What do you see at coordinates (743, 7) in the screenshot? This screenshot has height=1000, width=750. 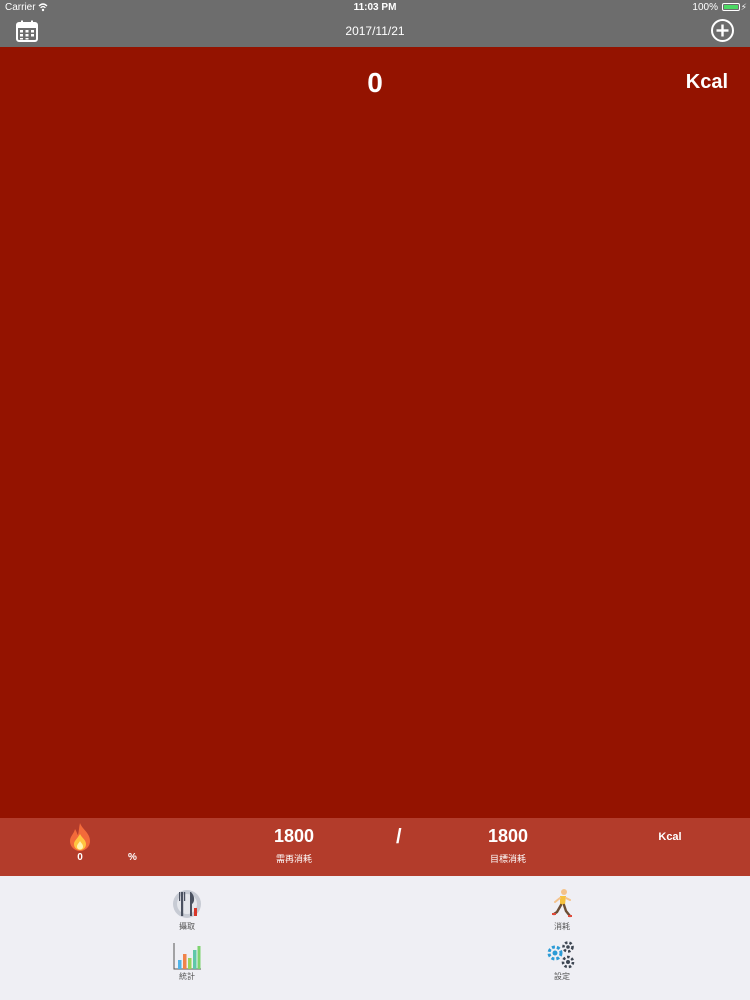 I see `charging-icon: ⚡` at bounding box center [743, 7].